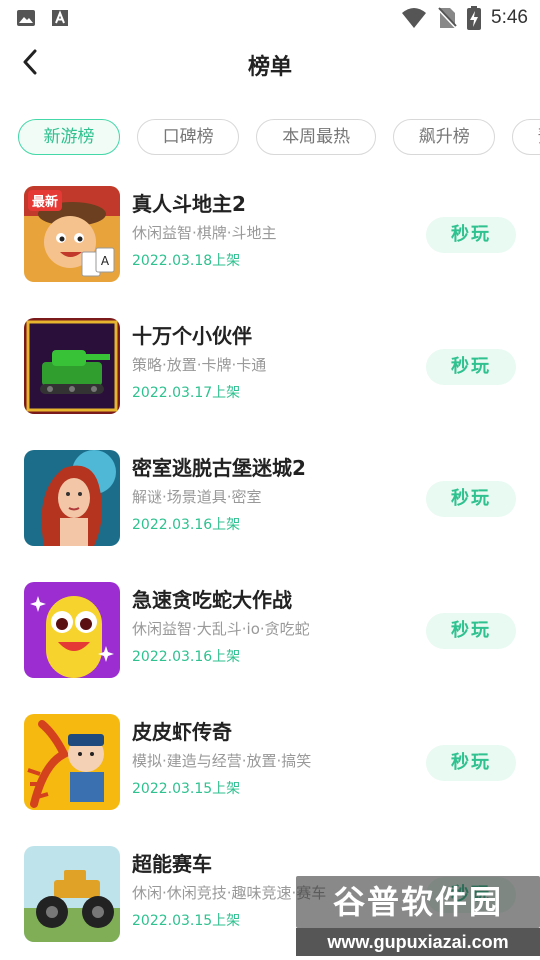 This screenshot has width=540, height=960. I want to click on game-thumbnail: A 最新, so click(72, 234).